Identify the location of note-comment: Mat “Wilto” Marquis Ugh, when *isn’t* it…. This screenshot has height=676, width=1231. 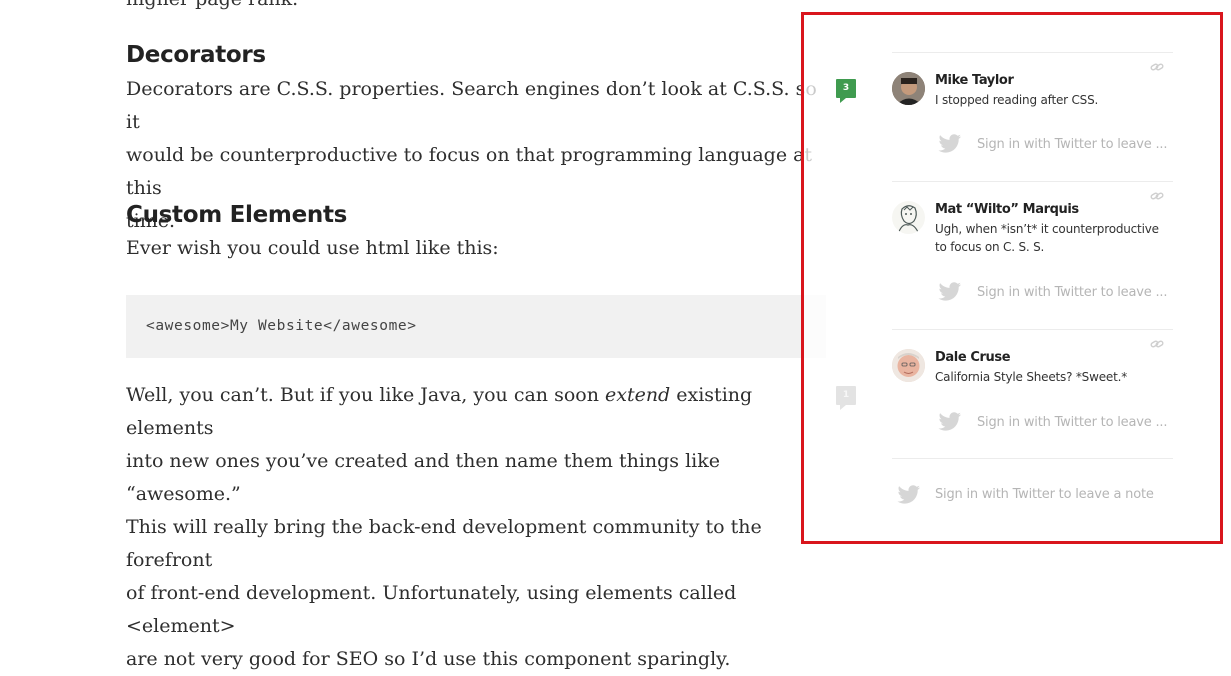
(1033, 255).